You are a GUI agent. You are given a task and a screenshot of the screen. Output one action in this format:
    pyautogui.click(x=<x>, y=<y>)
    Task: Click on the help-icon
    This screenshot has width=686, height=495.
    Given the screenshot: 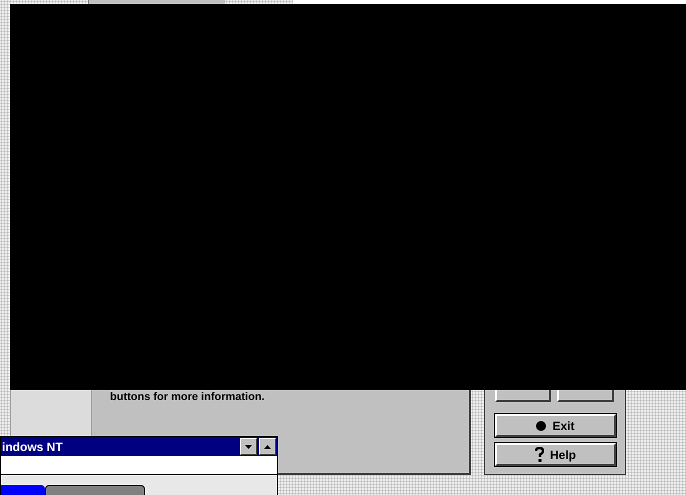 What is the action you would take?
    pyautogui.click(x=539, y=454)
    